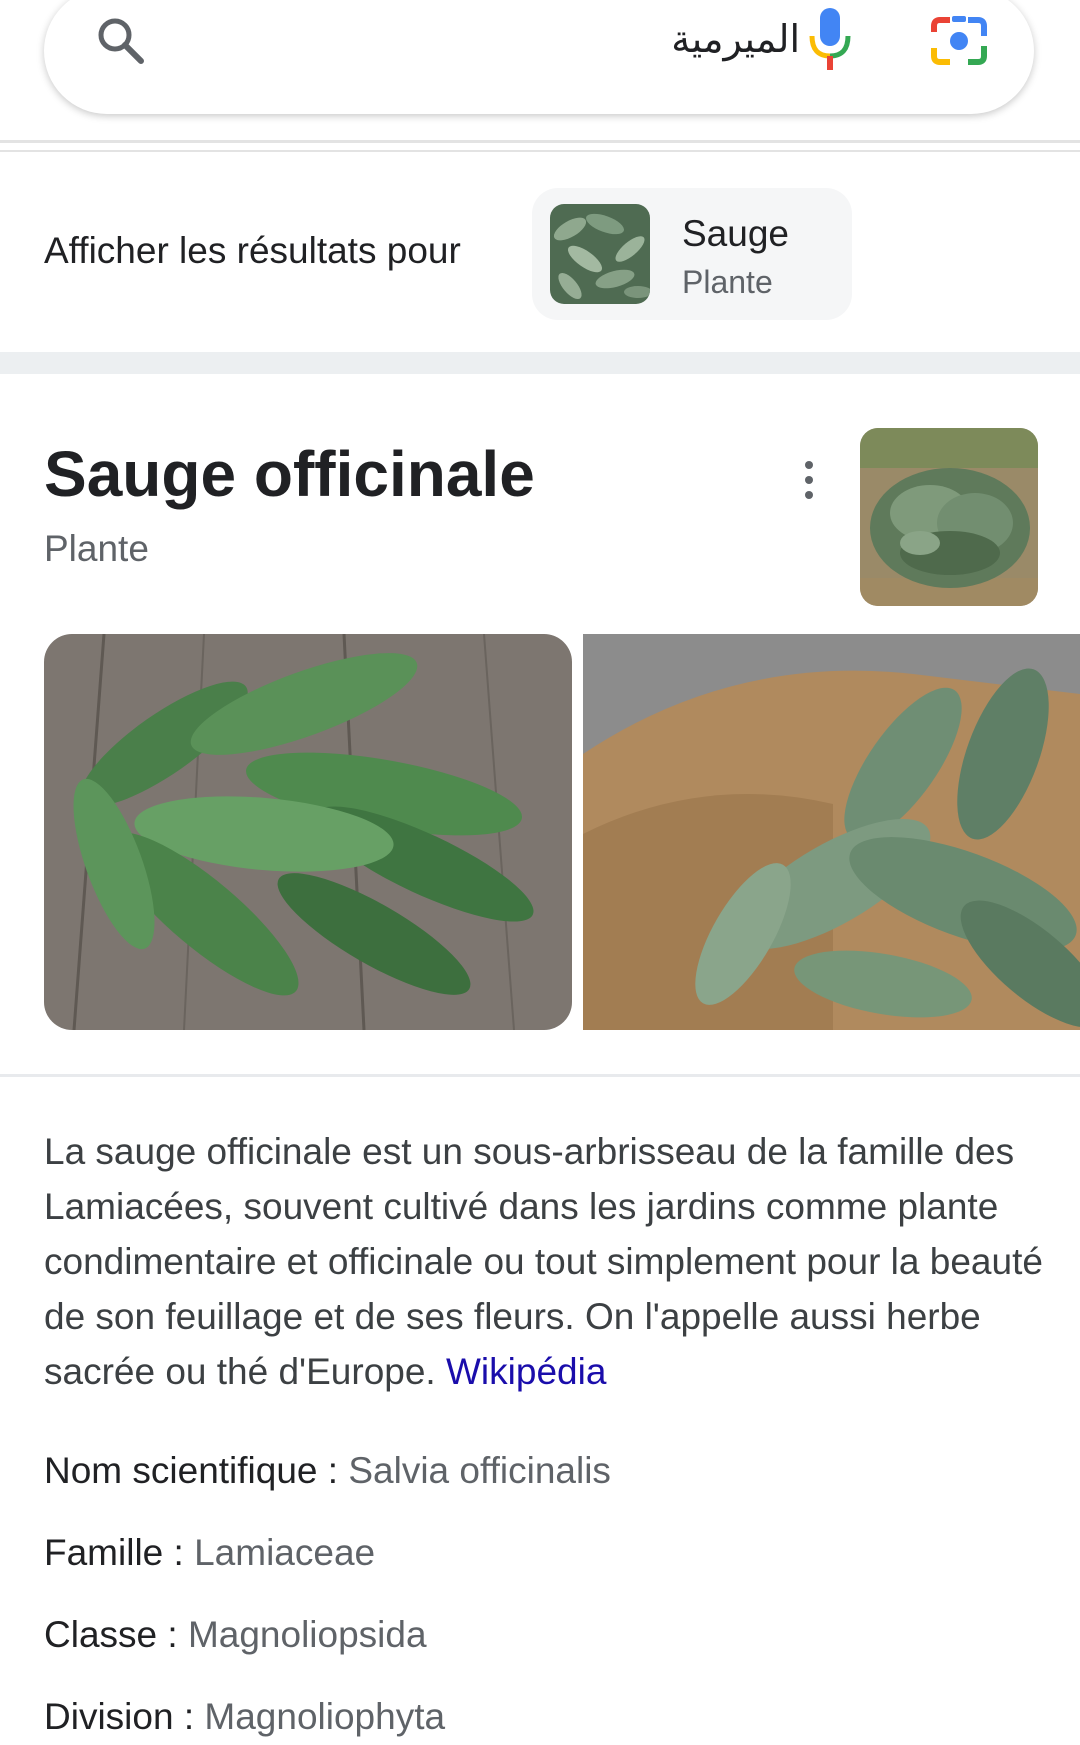 The width and height of the screenshot is (1080, 1745). Describe the element at coordinates (289, 474) in the screenshot. I see `page-title: Sauge officinale` at that location.